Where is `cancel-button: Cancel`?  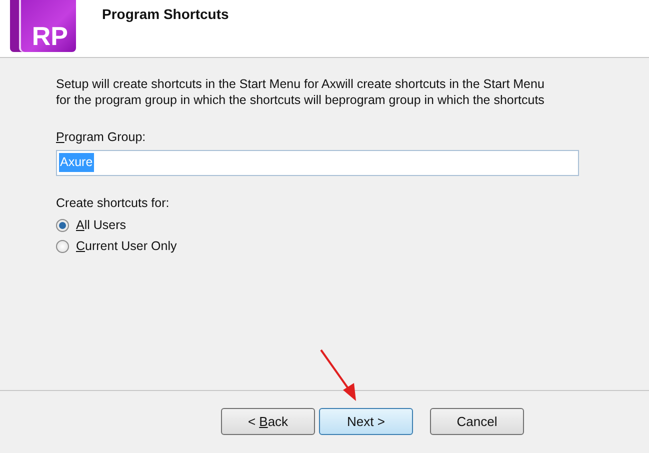
cancel-button: Cancel is located at coordinates (477, 421).